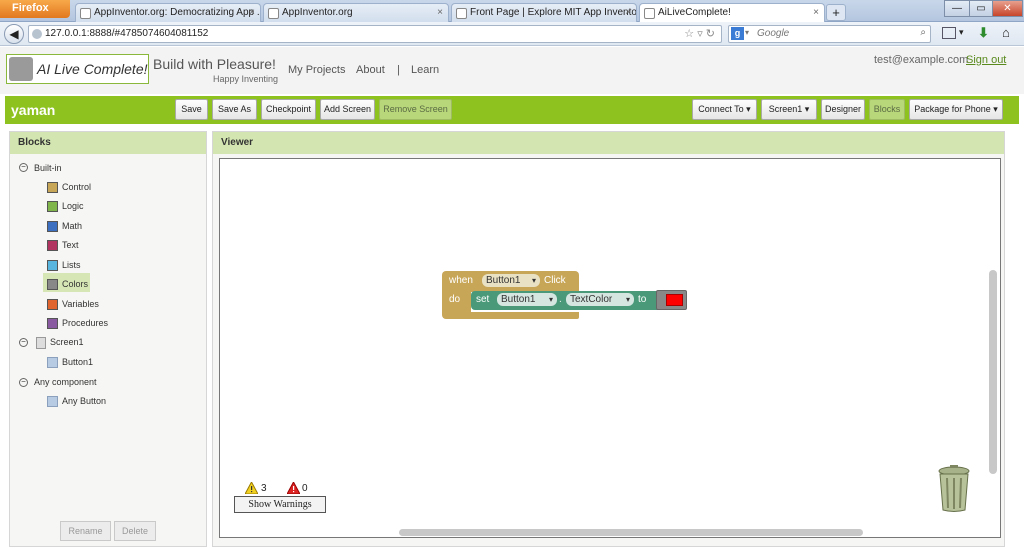 This screenshot has height=549, width=1024. What do you see at coordinates (52, 304) in the screenshot?
I see `variables-swatch-icon` at bounding box center [52, 304].